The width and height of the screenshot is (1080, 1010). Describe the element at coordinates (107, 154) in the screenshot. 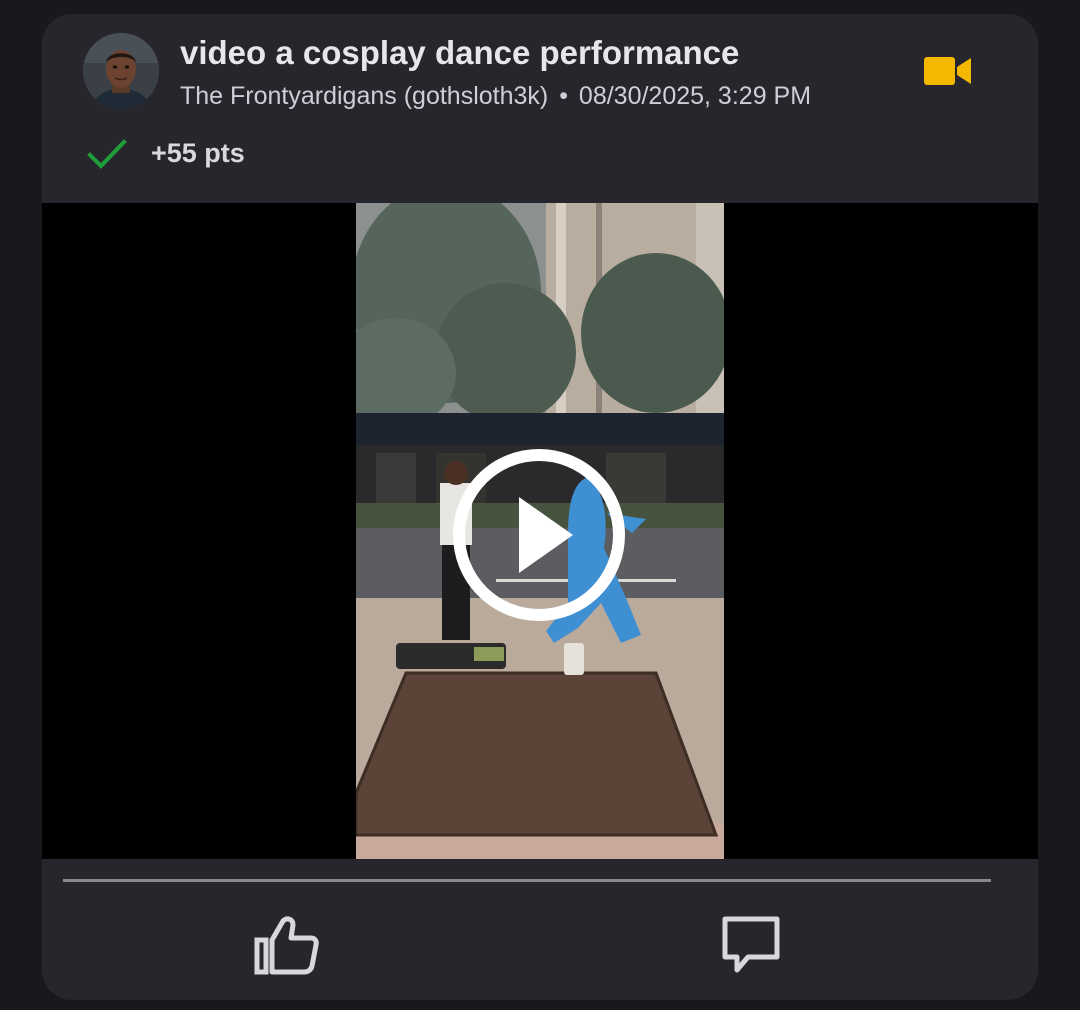

I see `checkmark-icon` at that location.